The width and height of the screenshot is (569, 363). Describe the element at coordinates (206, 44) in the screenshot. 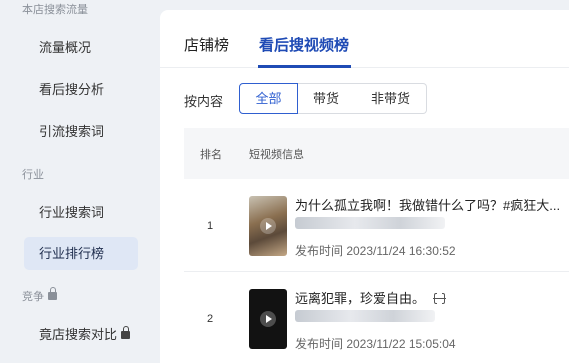

I see `tab-store-ranking: 店铺榜` at that location.